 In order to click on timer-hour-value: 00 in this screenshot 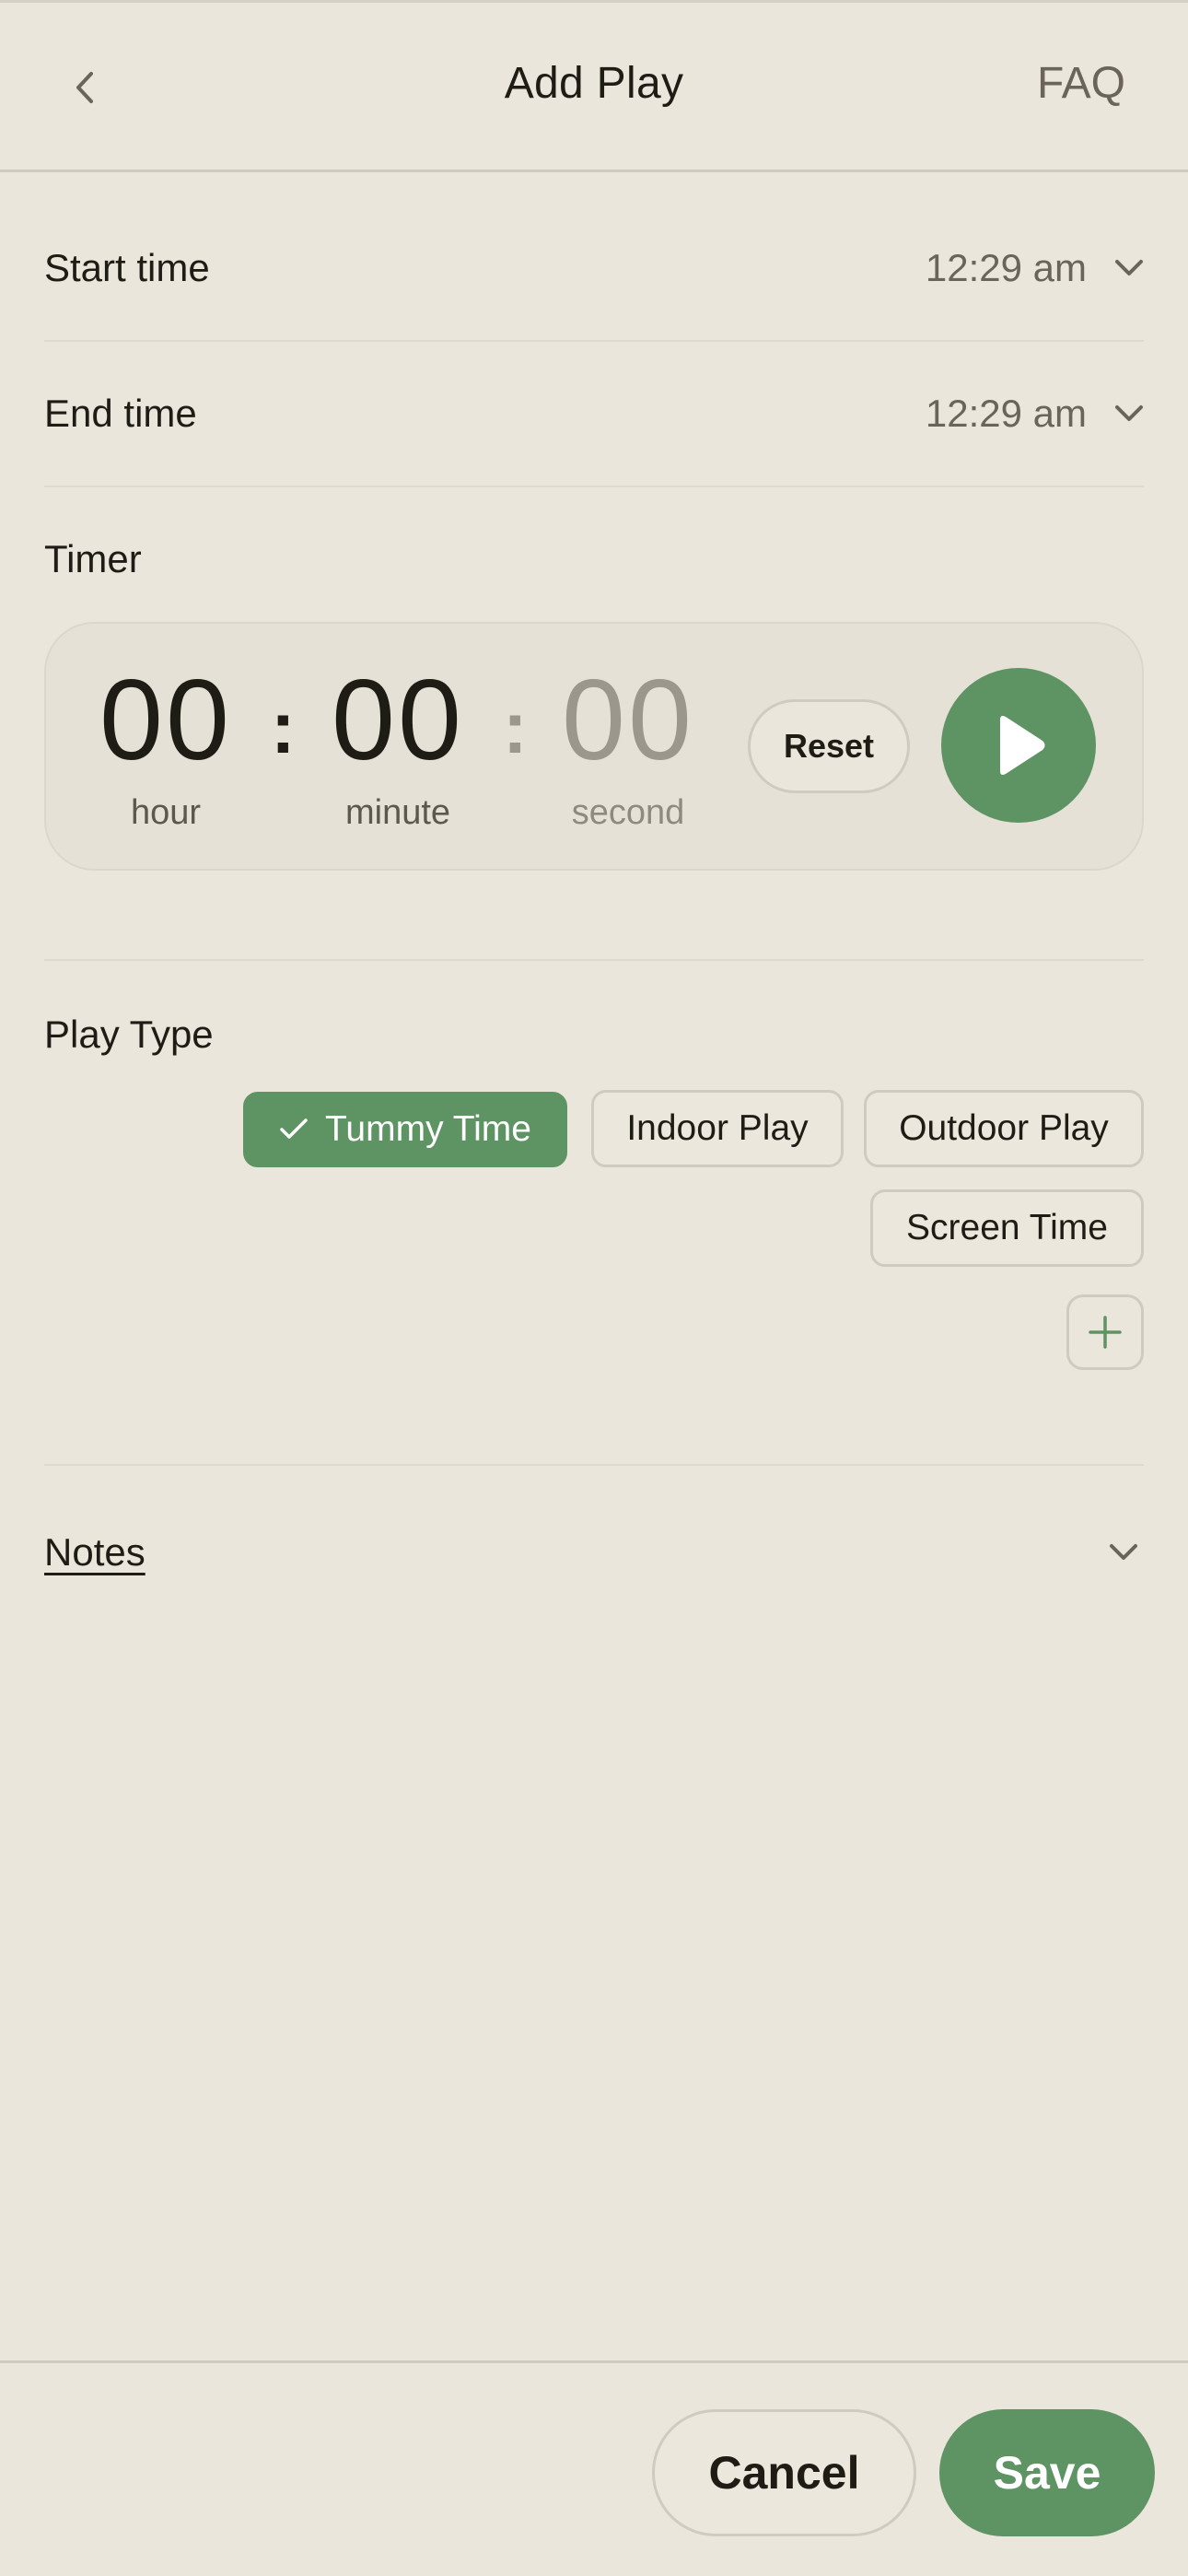, I will do `click(165, 720)`.